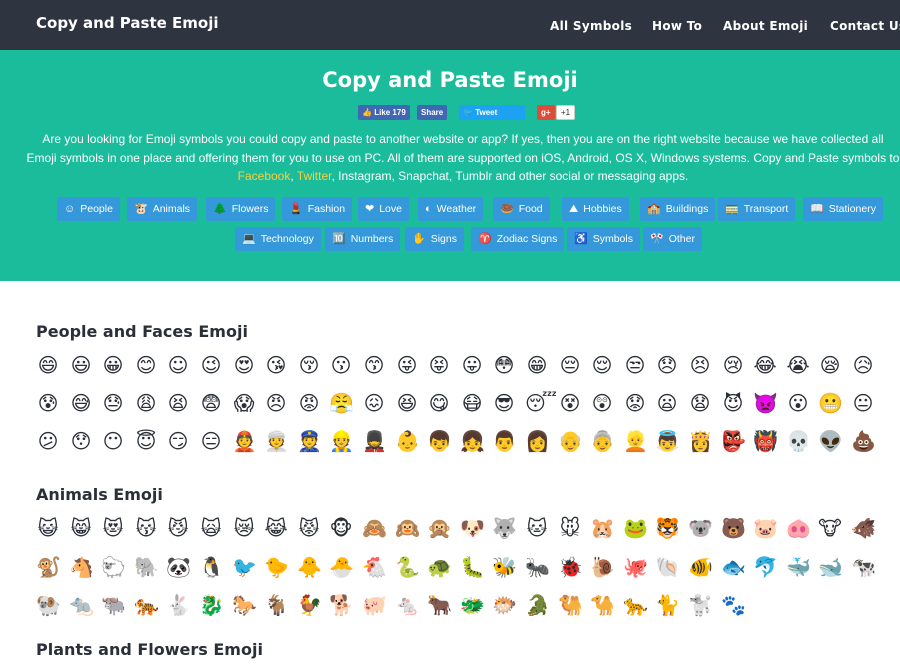  I want to click on emoji-item: 😰, so click(48, 403).